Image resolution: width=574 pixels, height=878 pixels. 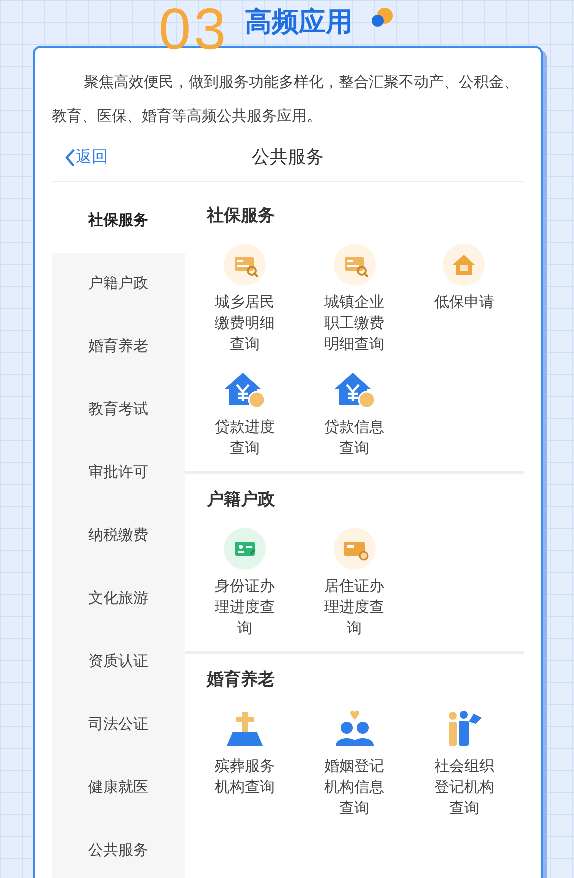 What do you see at coordinates (245, 438) in the screenshot?
I see `service-label: 贷款进度查询` at bounding box center [245, 438].